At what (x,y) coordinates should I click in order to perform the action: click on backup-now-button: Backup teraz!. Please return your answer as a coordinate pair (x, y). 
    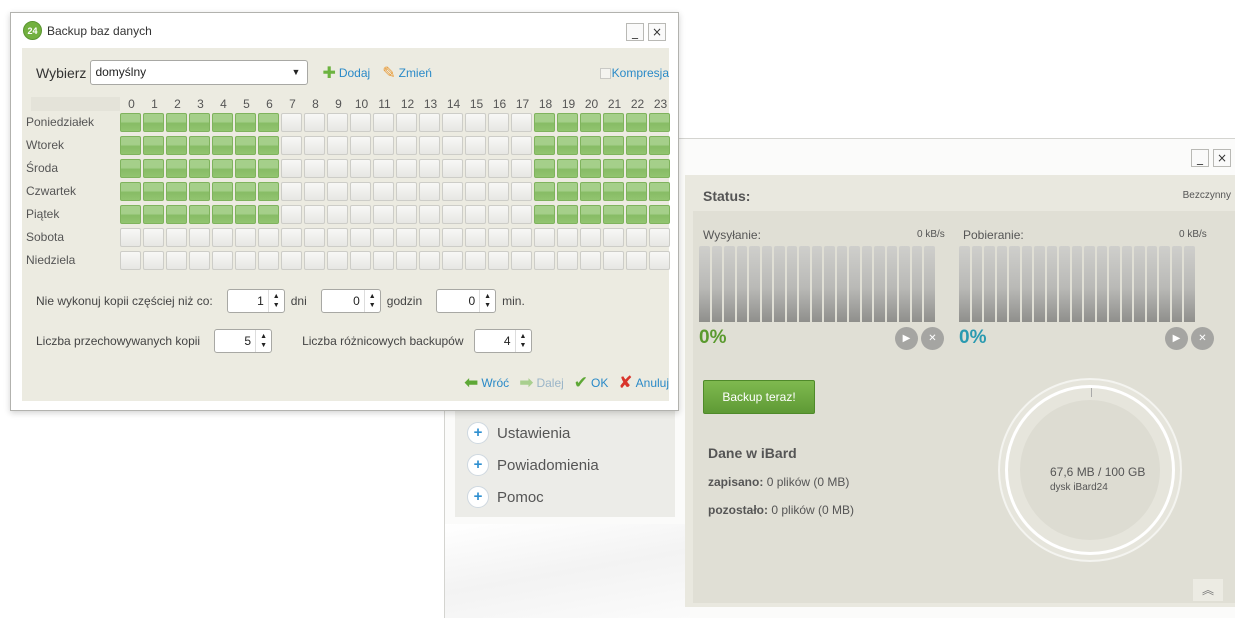
    Looking at the image, I should click on (759, 397).